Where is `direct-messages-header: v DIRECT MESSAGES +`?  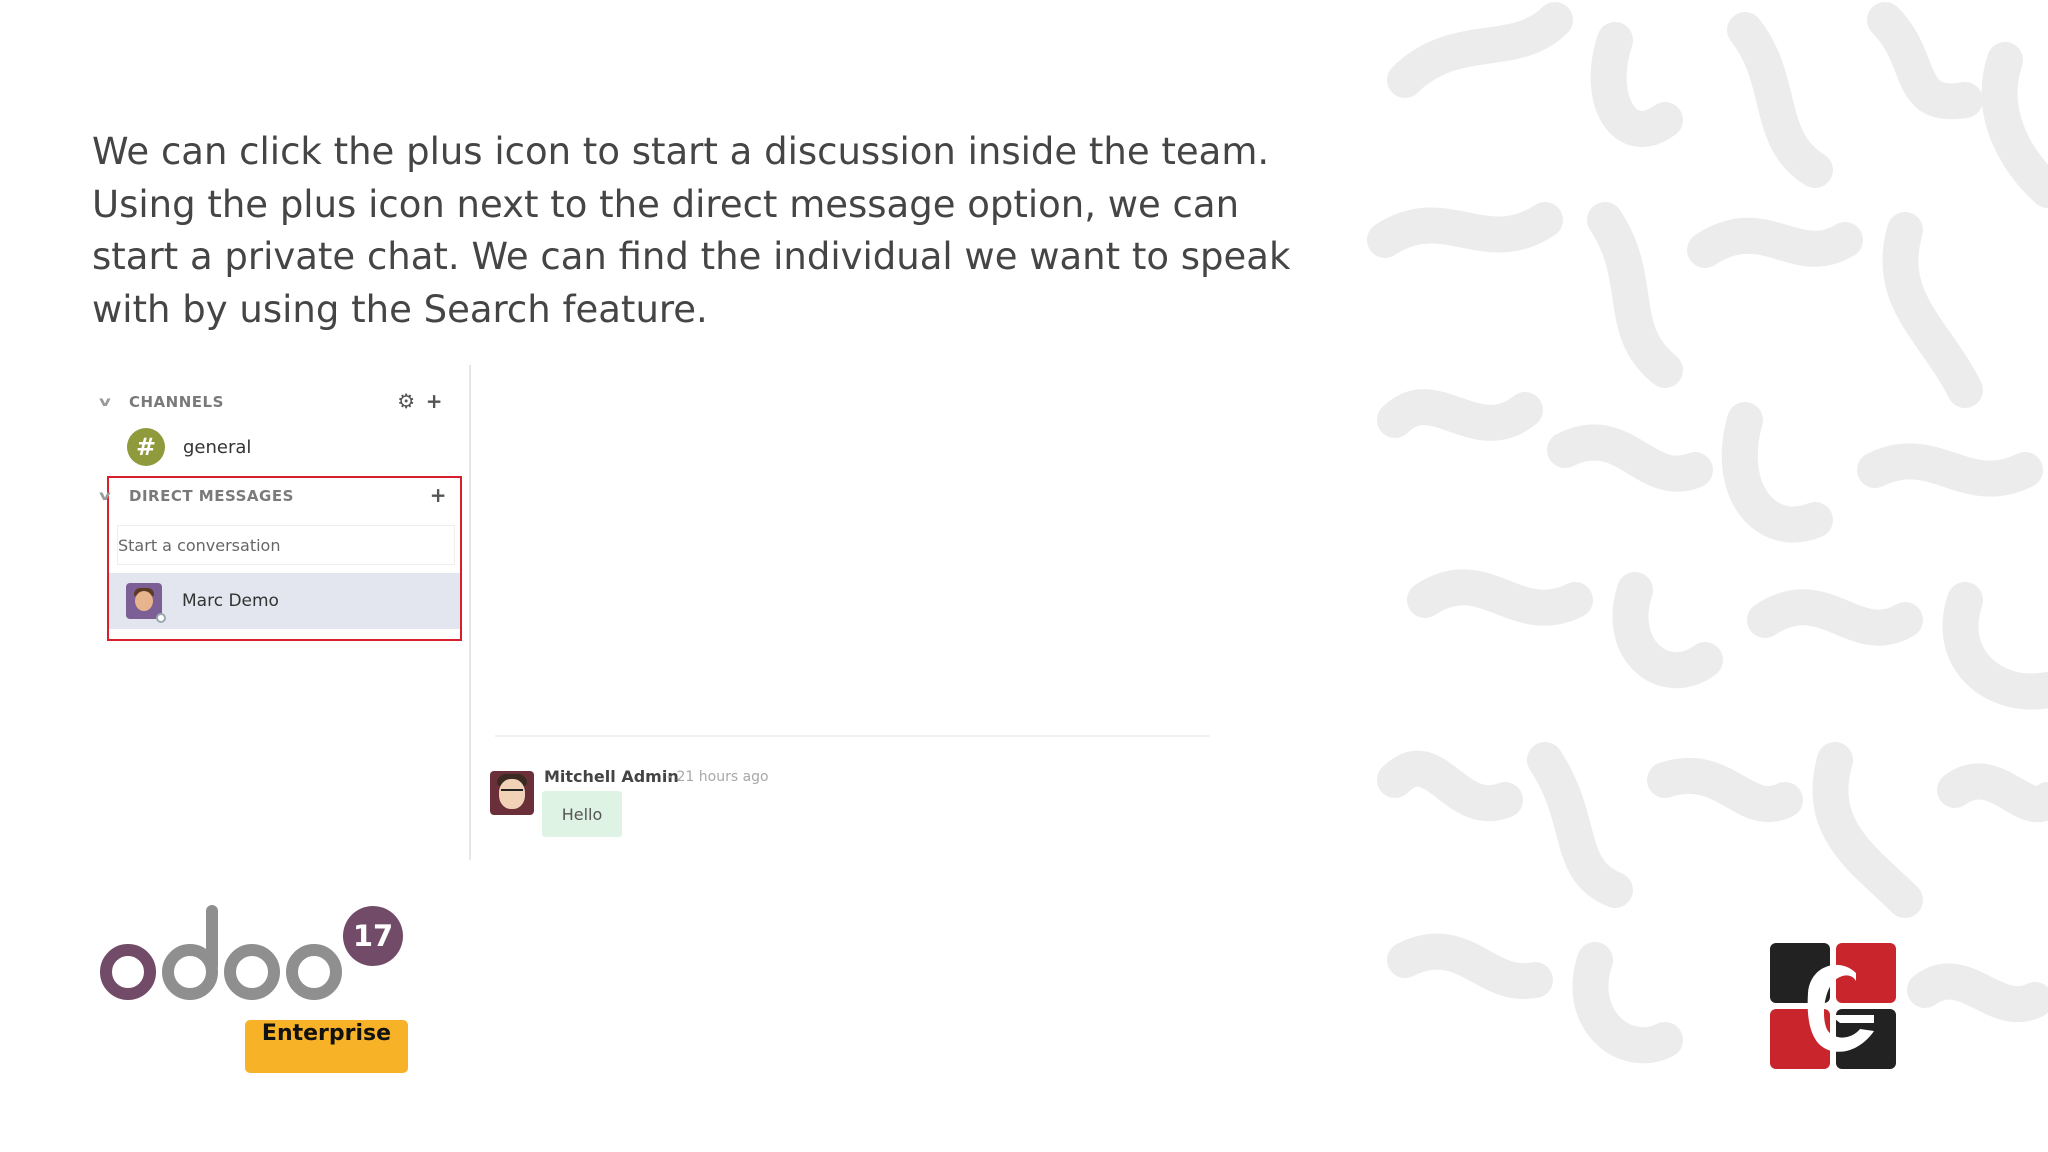
direct-messages-header: v DIRECT MESSAGES + is located at coordinates (281, 496).